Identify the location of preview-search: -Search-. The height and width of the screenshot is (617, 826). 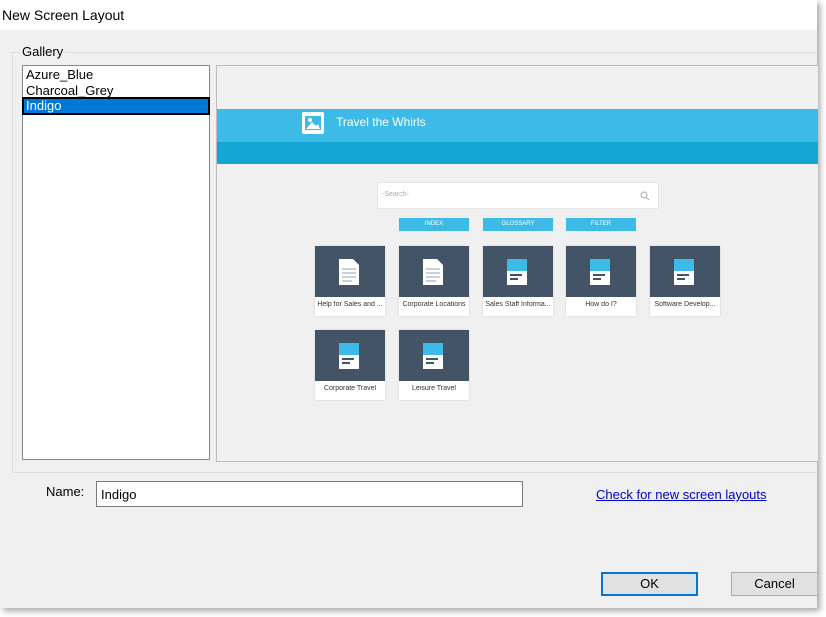
(518, 195).